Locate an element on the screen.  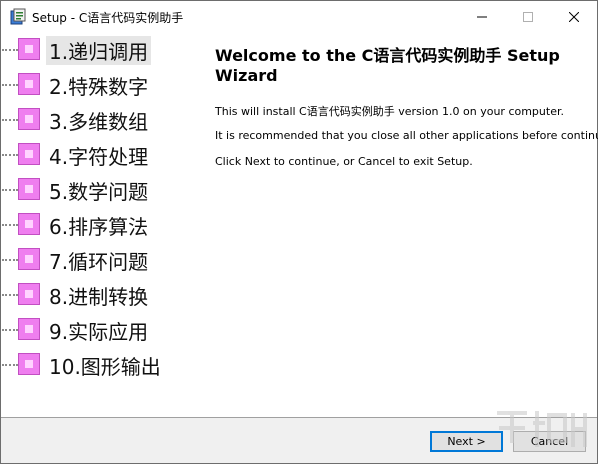
maximize-icon is located at coordinates (528, 16).